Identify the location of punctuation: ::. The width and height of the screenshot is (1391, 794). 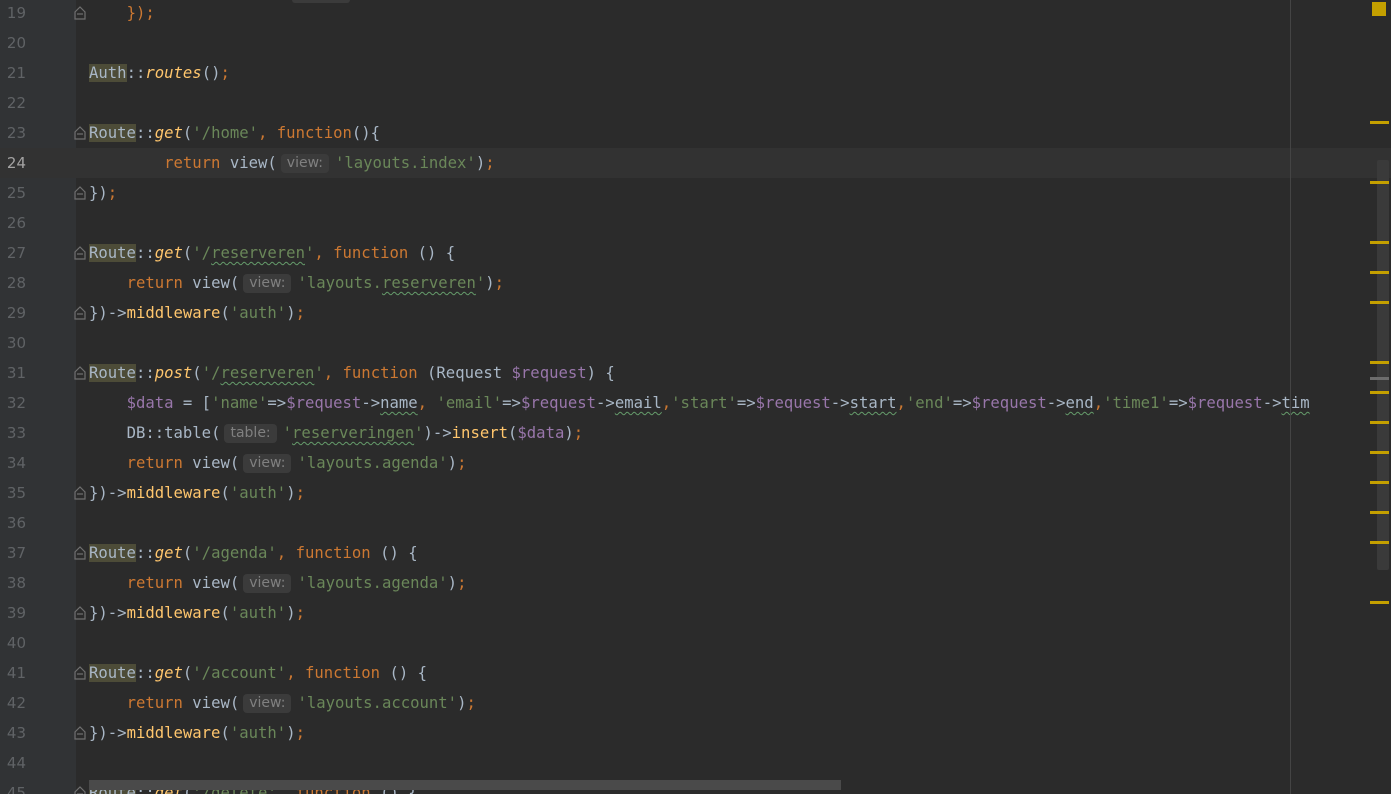
(145, 553).